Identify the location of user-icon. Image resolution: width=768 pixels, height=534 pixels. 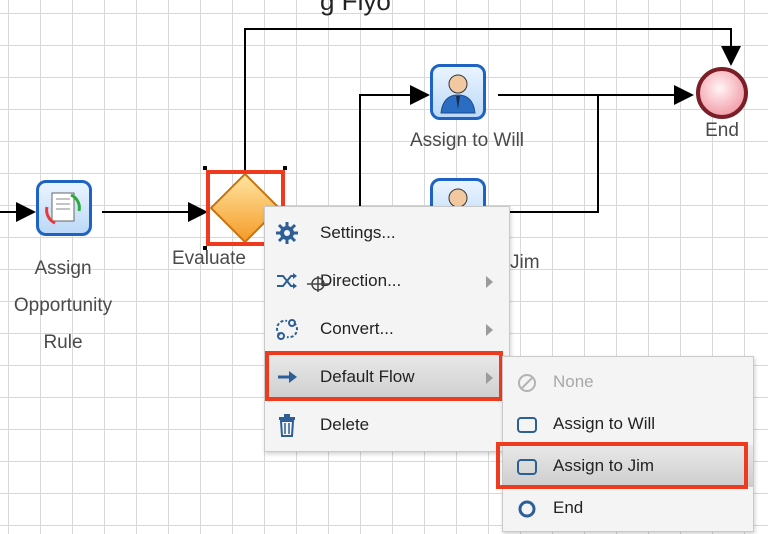
(458, 94).